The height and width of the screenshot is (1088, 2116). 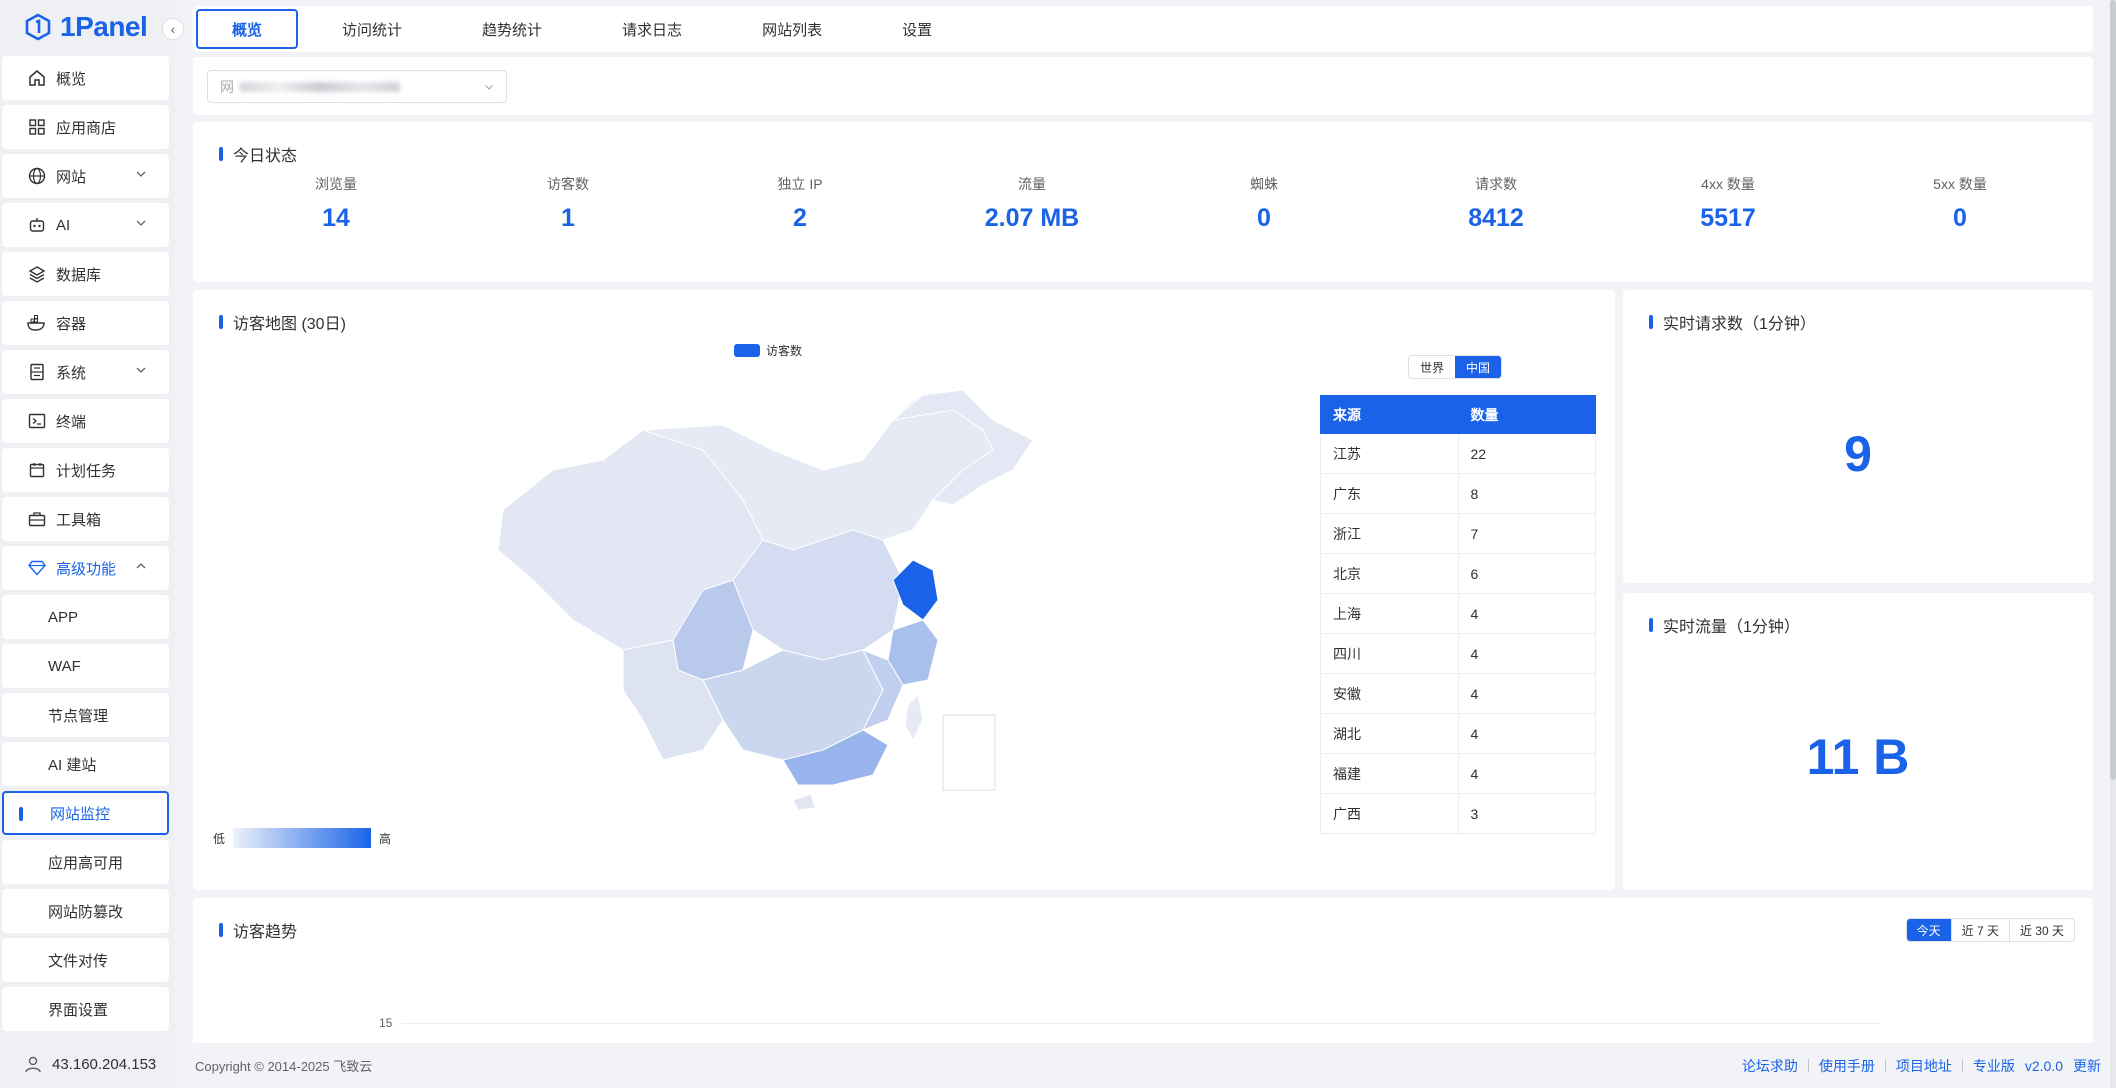 What do you see at coordinates (1770, 1066) in the screenshot?
I see `link-forum: 论坛求助` at bounding box center [1770, 1066].